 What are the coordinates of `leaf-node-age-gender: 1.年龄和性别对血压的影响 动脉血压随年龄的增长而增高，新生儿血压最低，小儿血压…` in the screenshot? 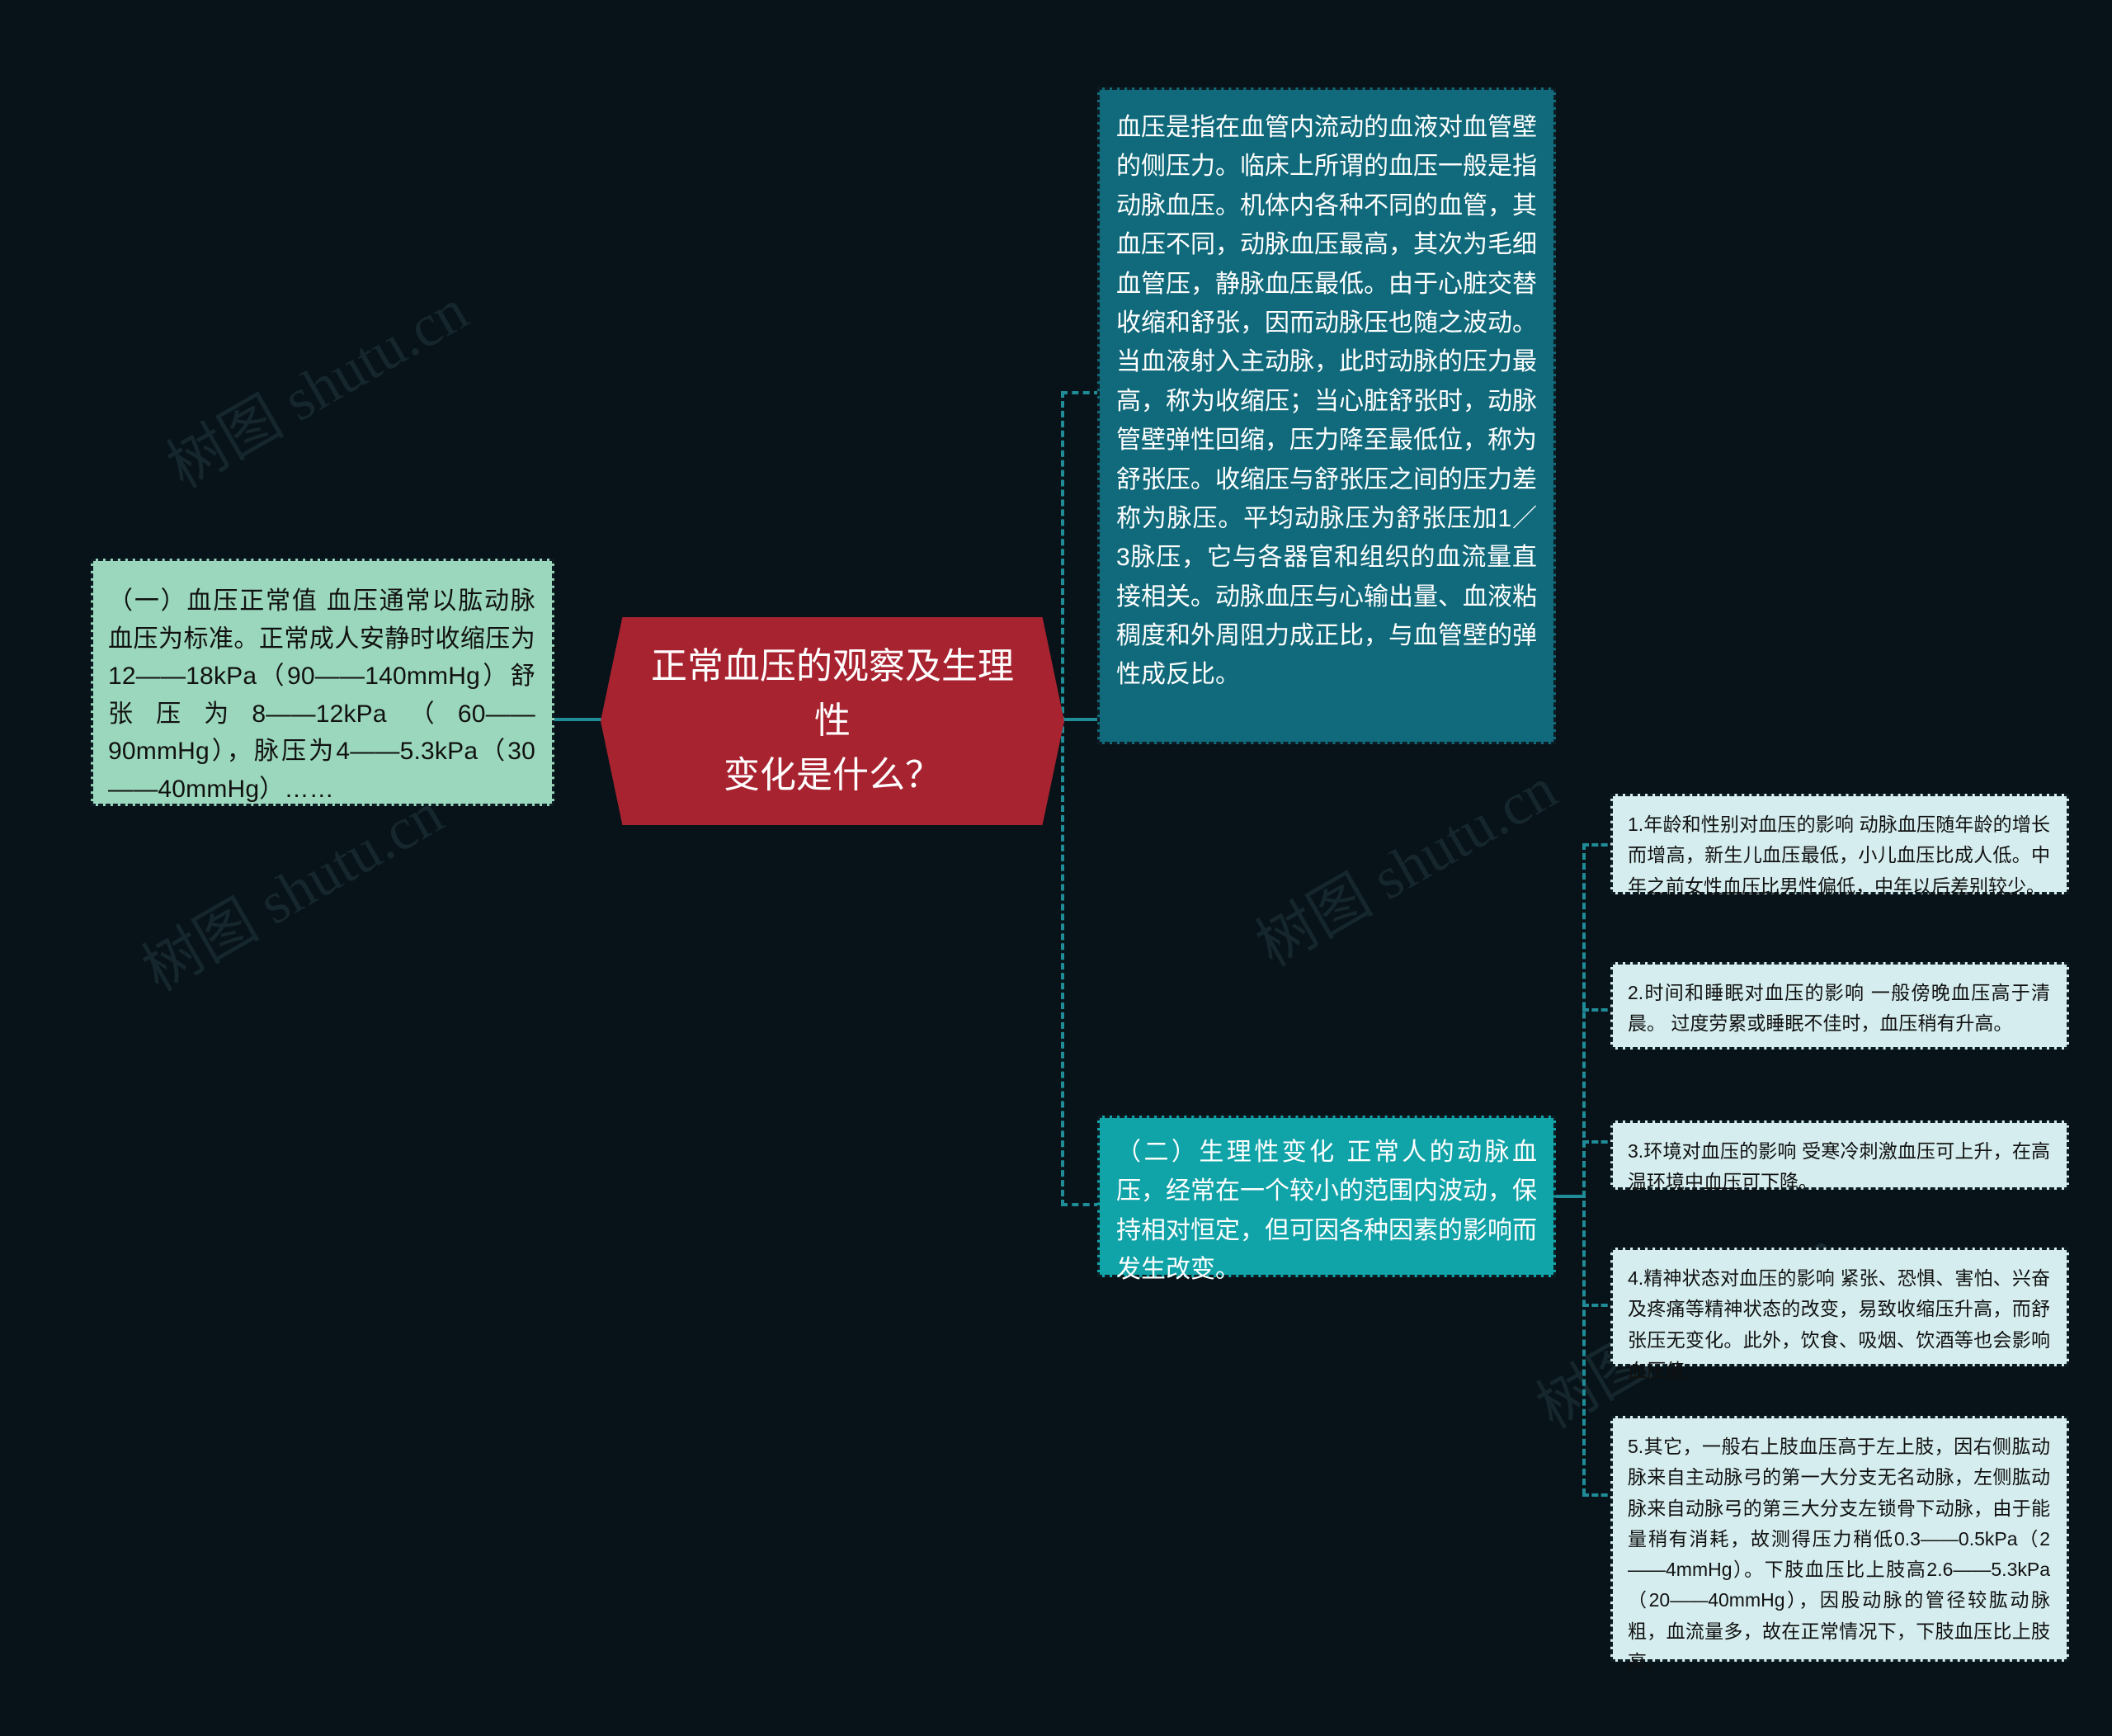 It's located at (1840, 845).